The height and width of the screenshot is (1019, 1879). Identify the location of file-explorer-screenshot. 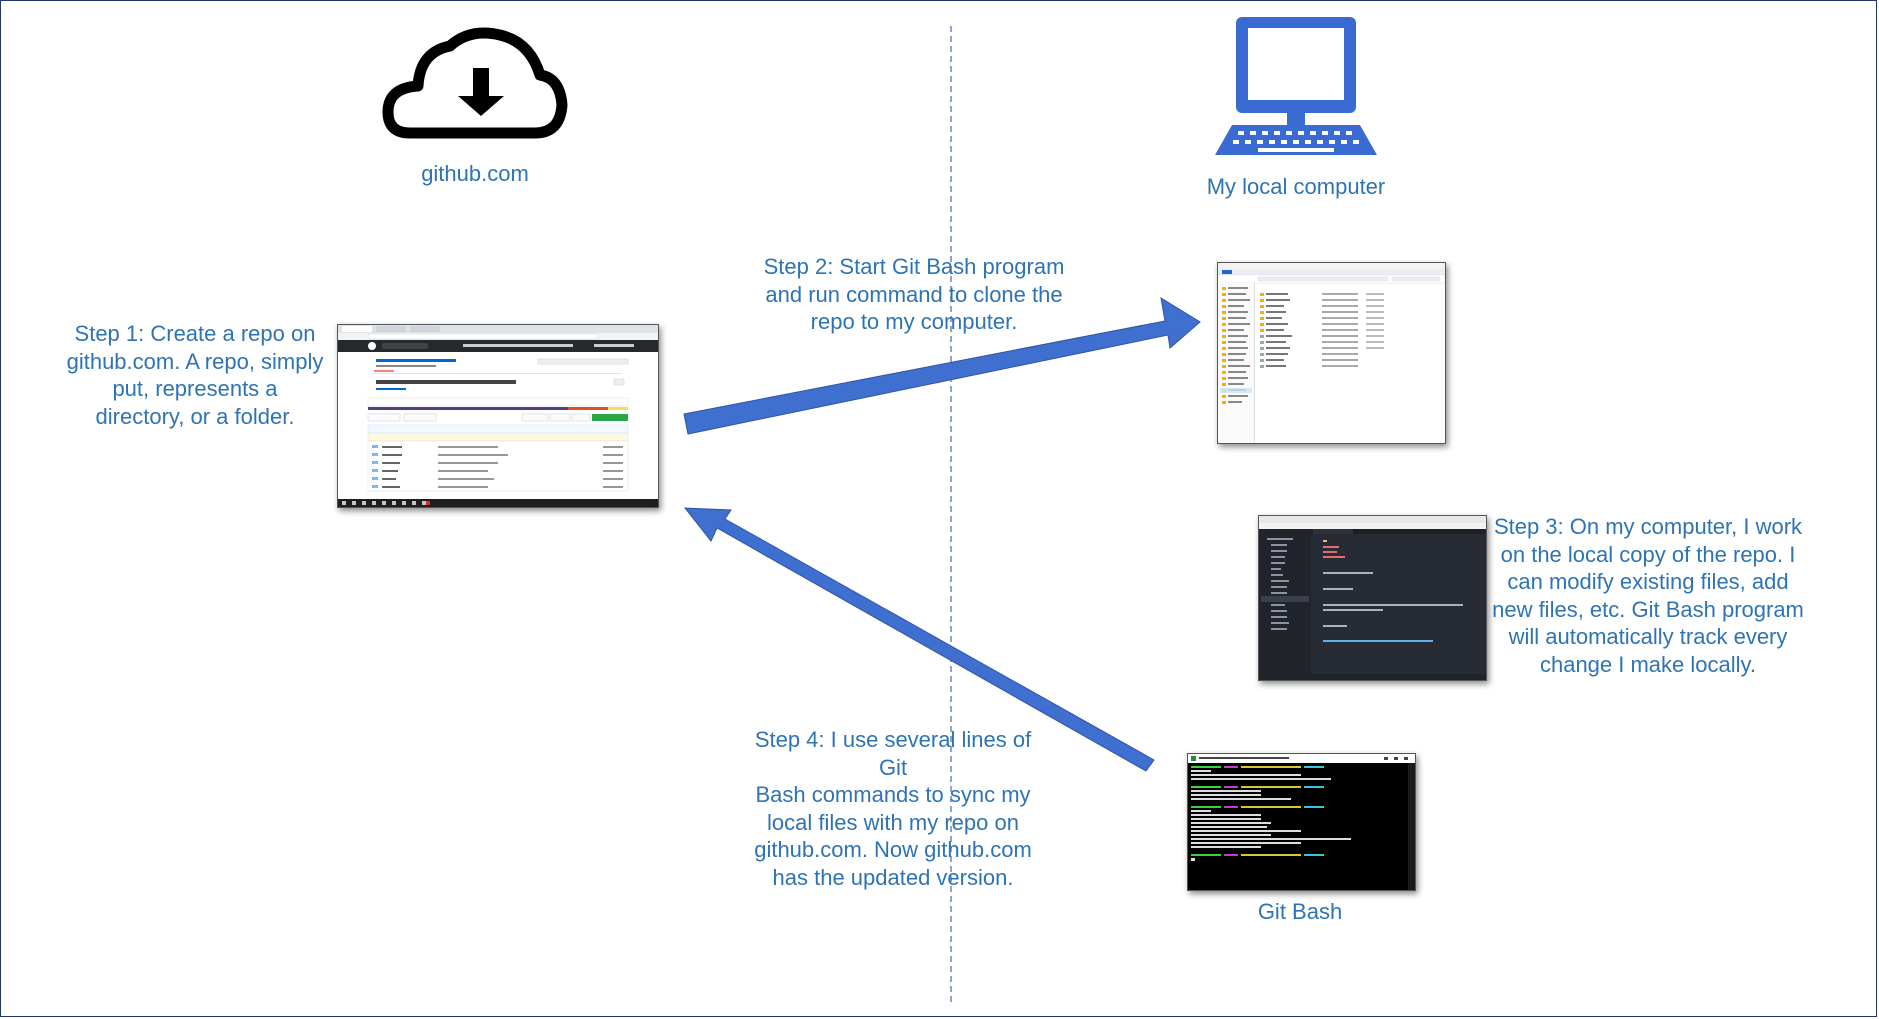
(1331, 353).